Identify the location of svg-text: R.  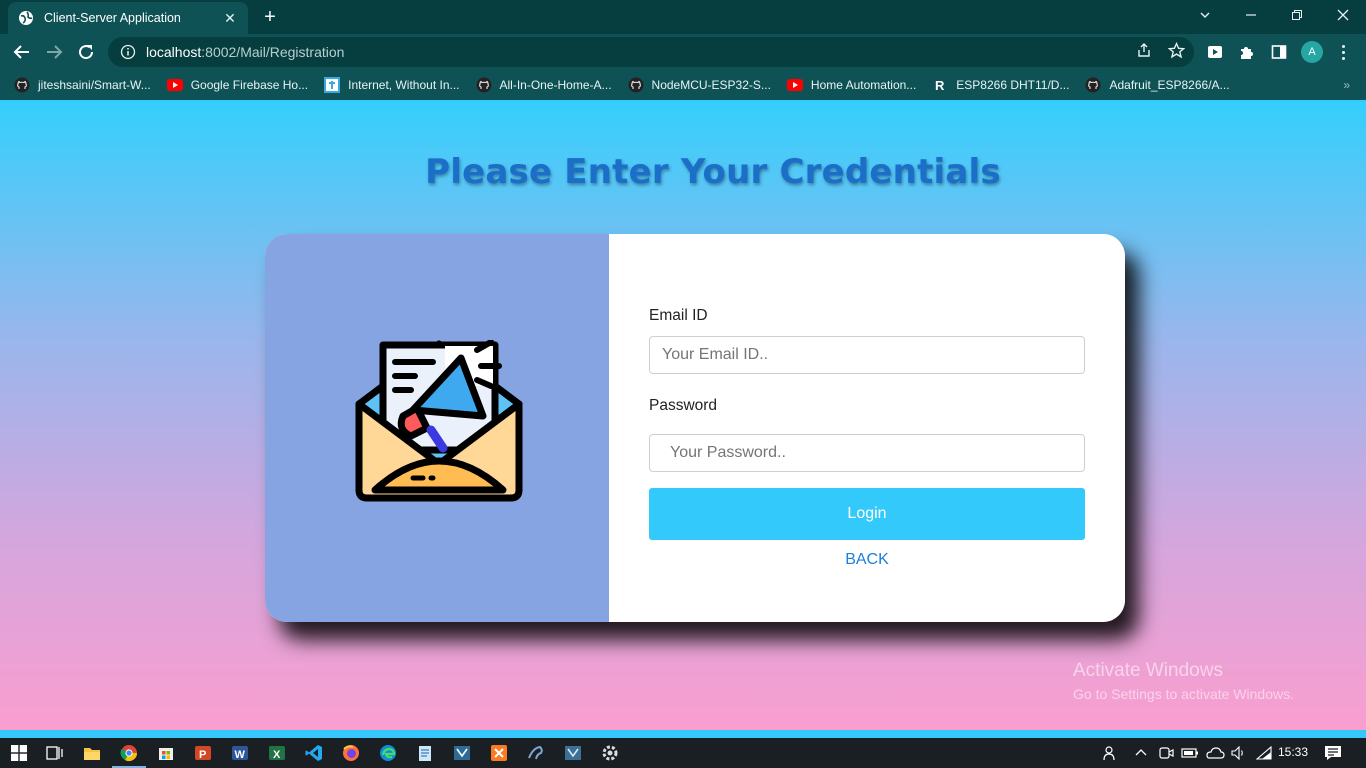
(940, 85).